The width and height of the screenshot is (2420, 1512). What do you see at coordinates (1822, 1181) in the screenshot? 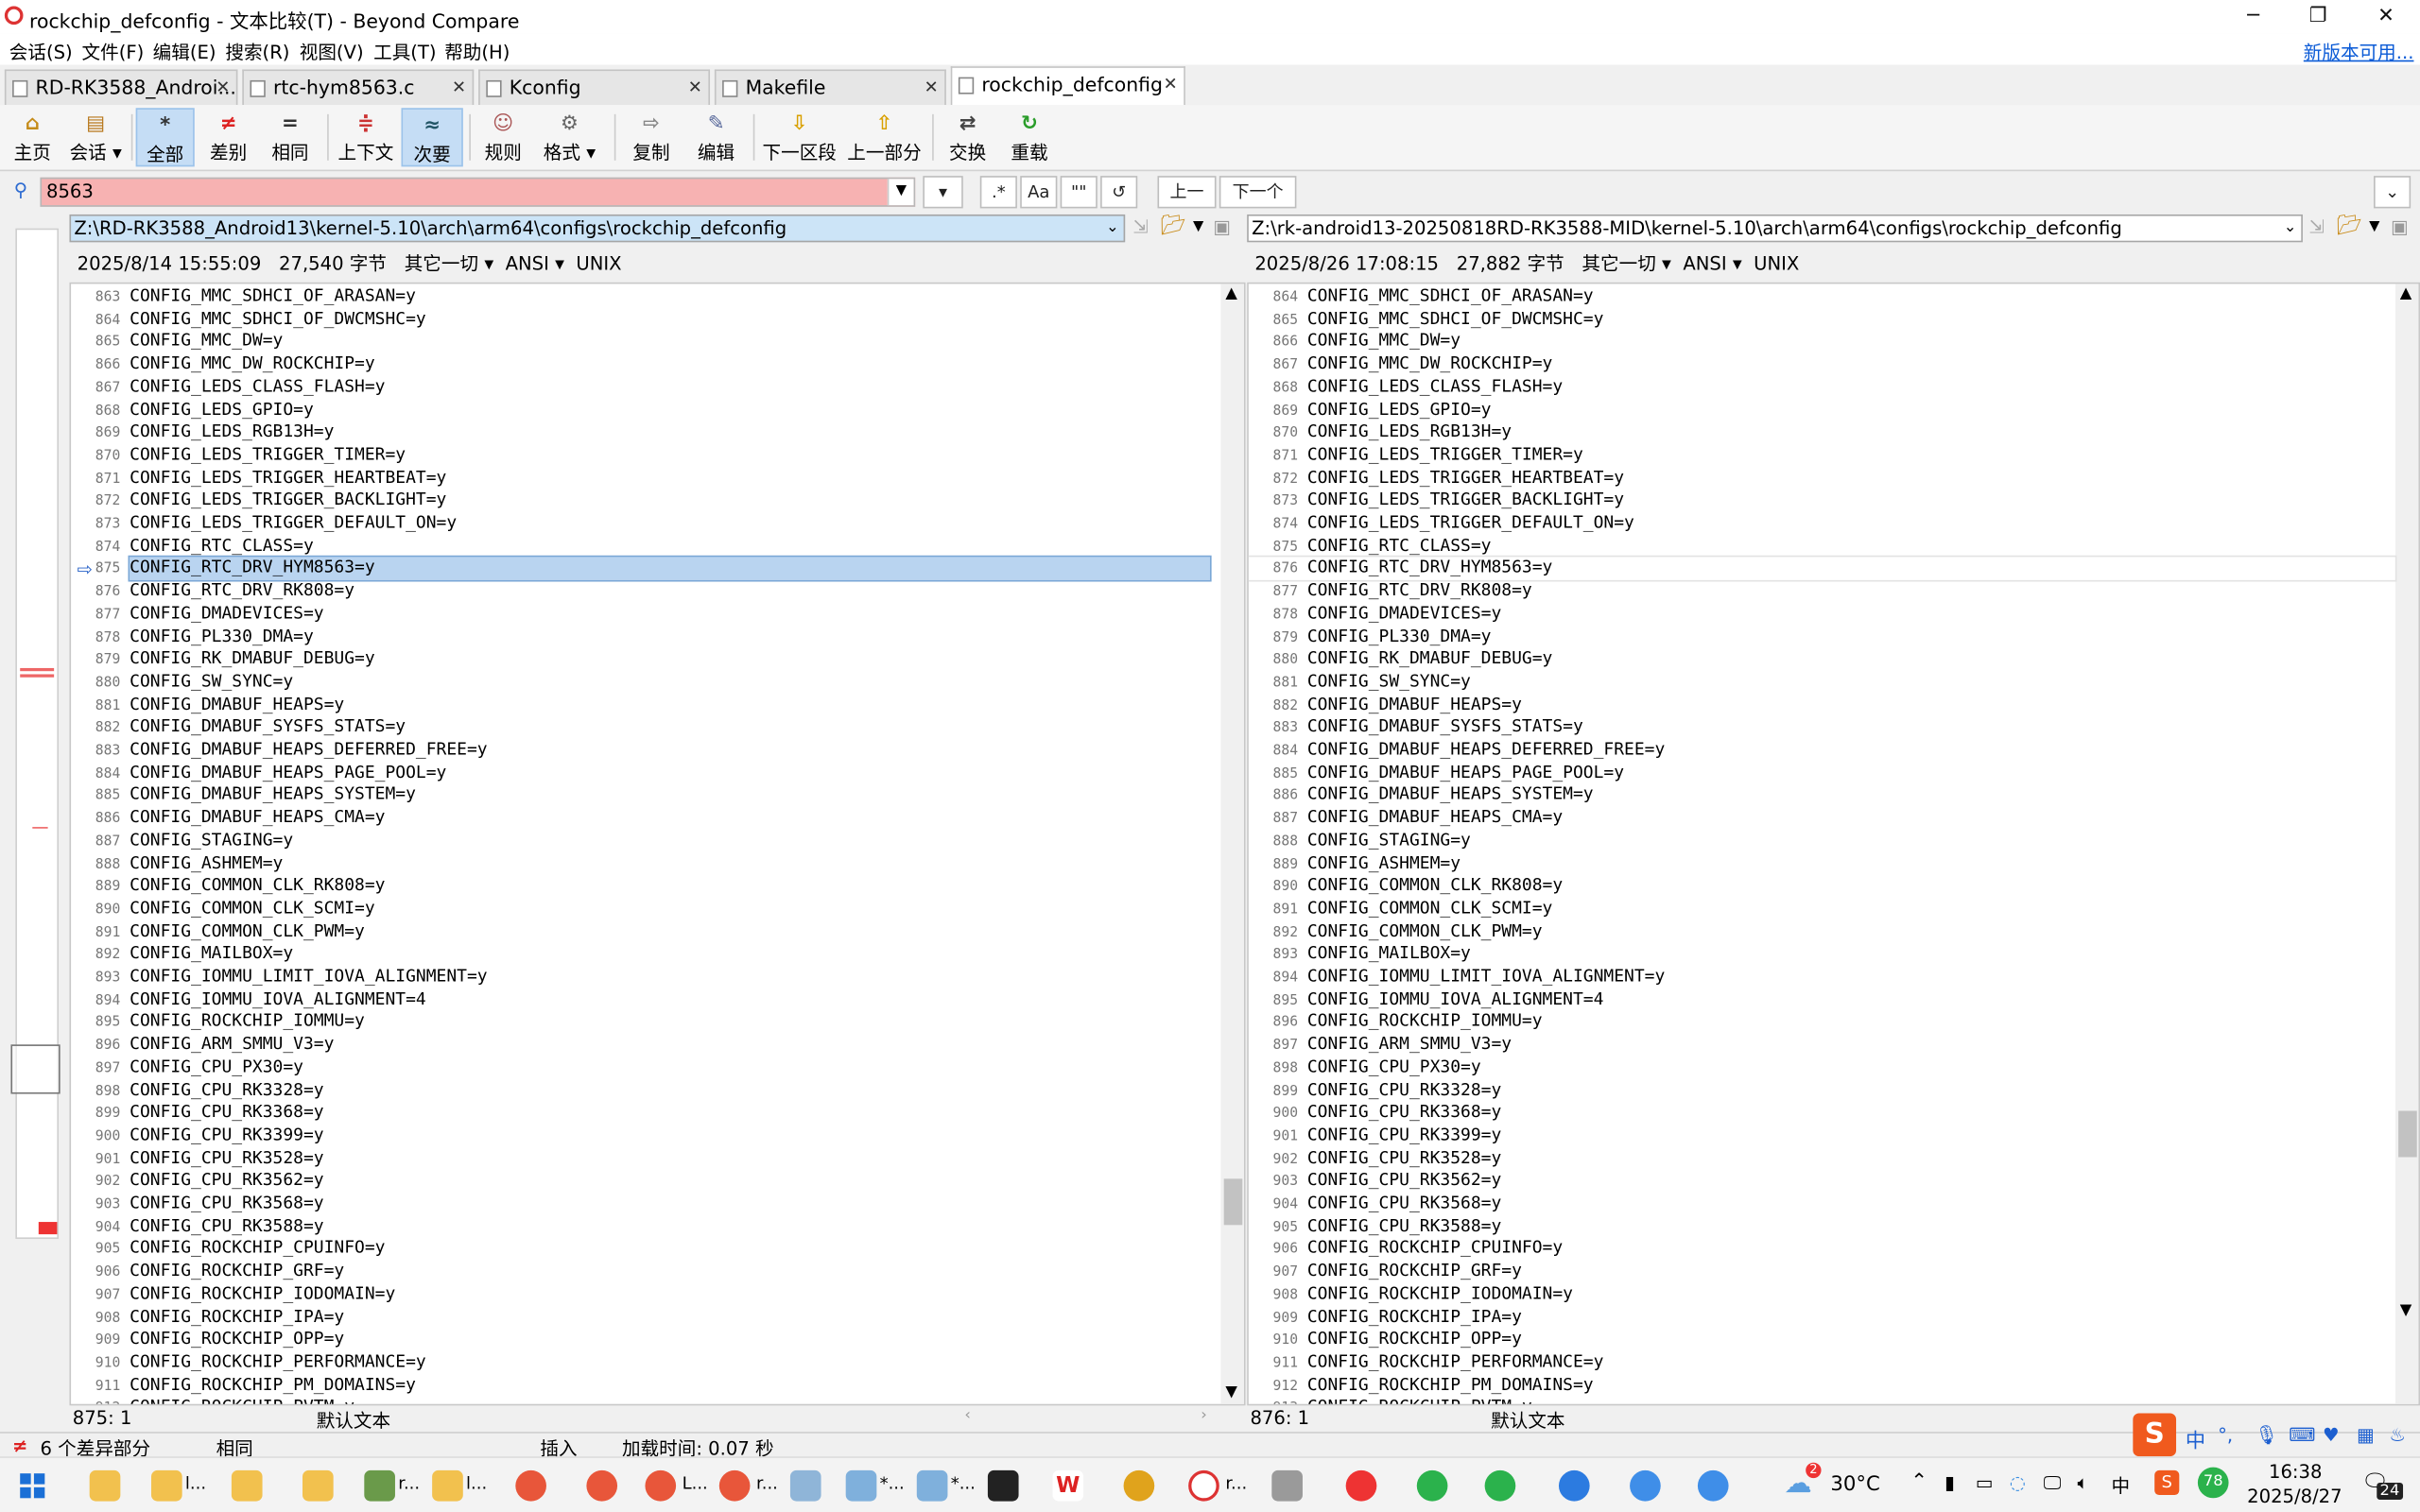
I see `right-text-line: 903 CONFIG_CPU_RK3562=y` at bounding box center [1822, 1181].